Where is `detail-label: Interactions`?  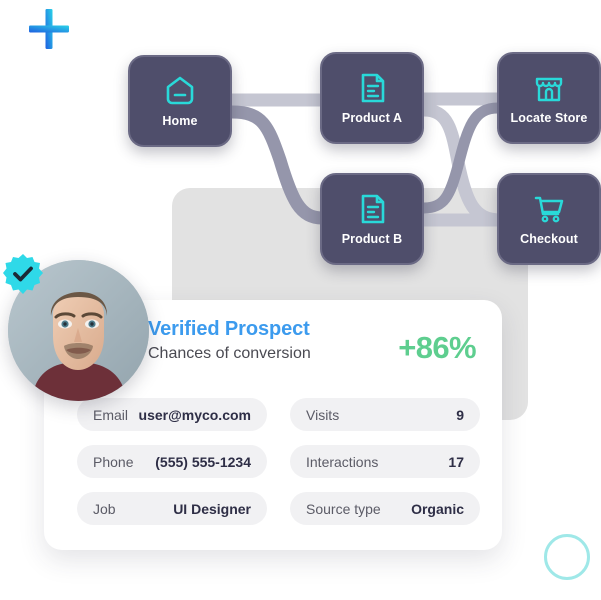 detail-label: Interactions is located at coordinates (342, 461).